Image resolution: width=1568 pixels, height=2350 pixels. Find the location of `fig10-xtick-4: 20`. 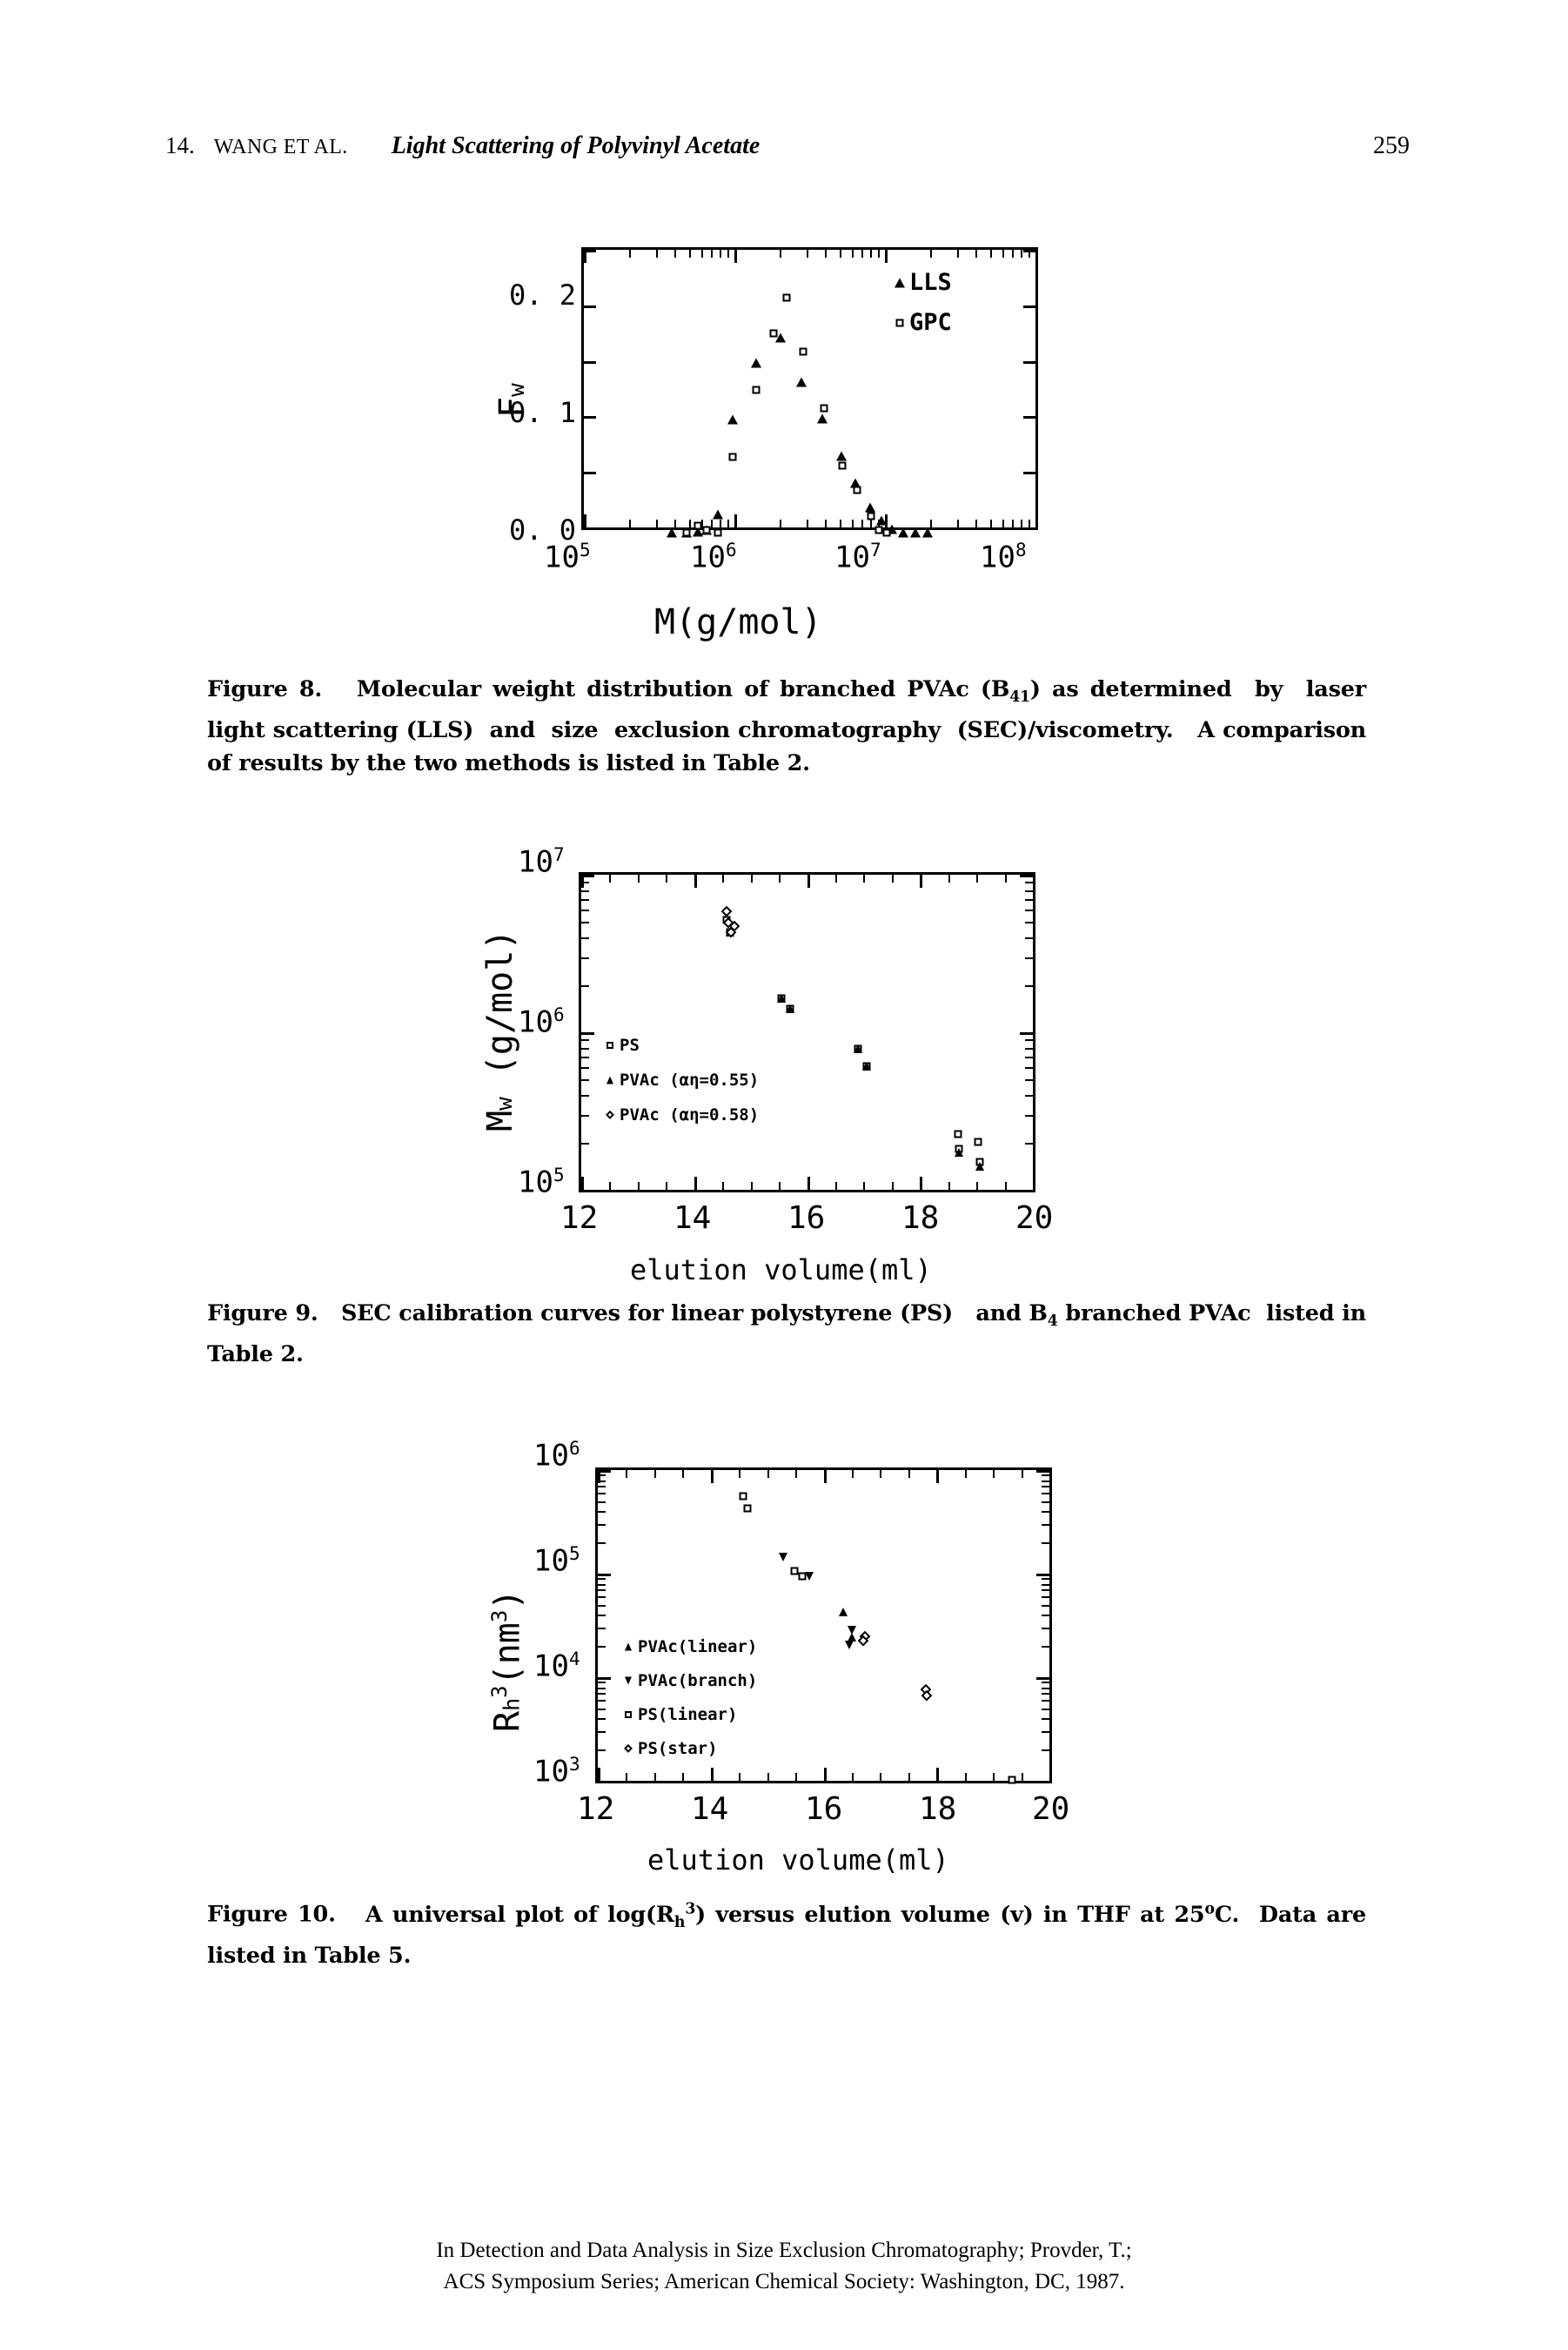

fig10-xtick-4: 20 is located at coordinates (1051, 1809).